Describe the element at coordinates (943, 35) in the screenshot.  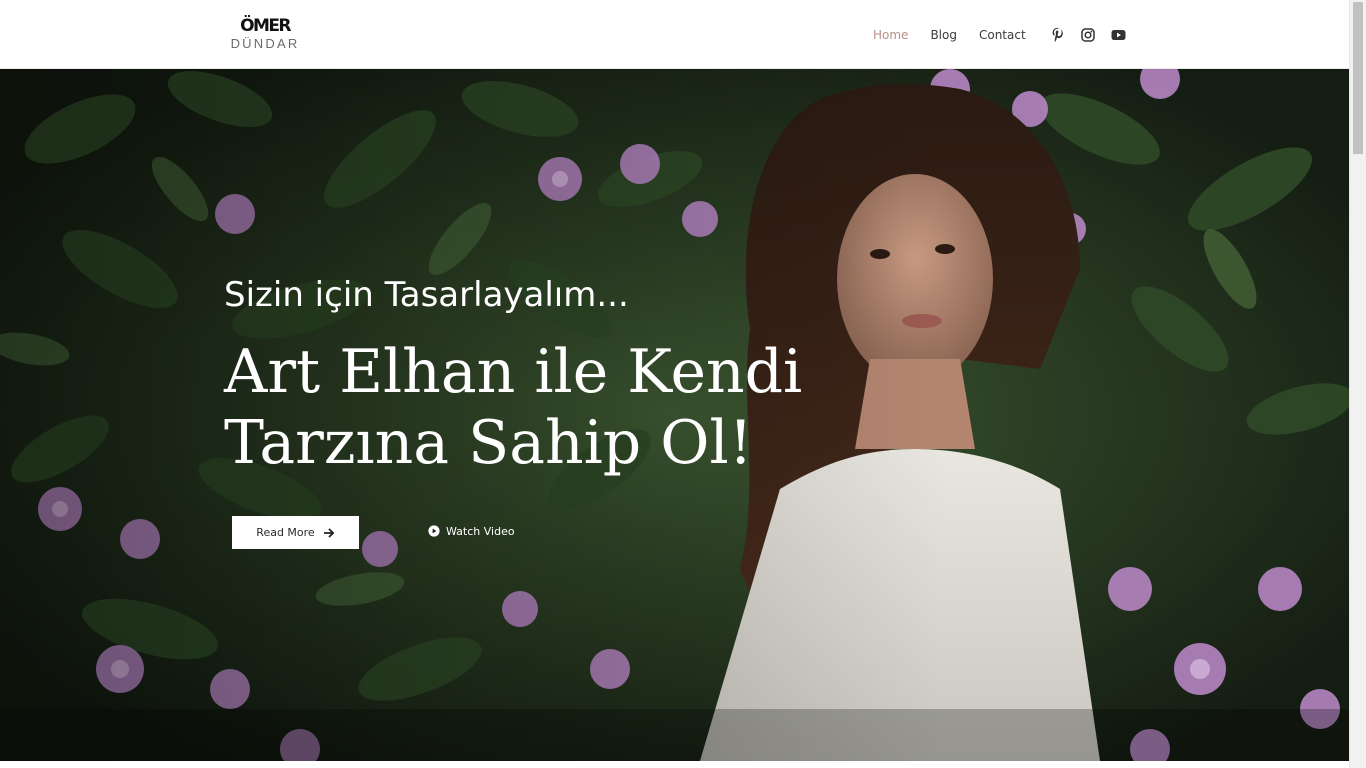
I see `nav-blog-link: Blog` at that location.